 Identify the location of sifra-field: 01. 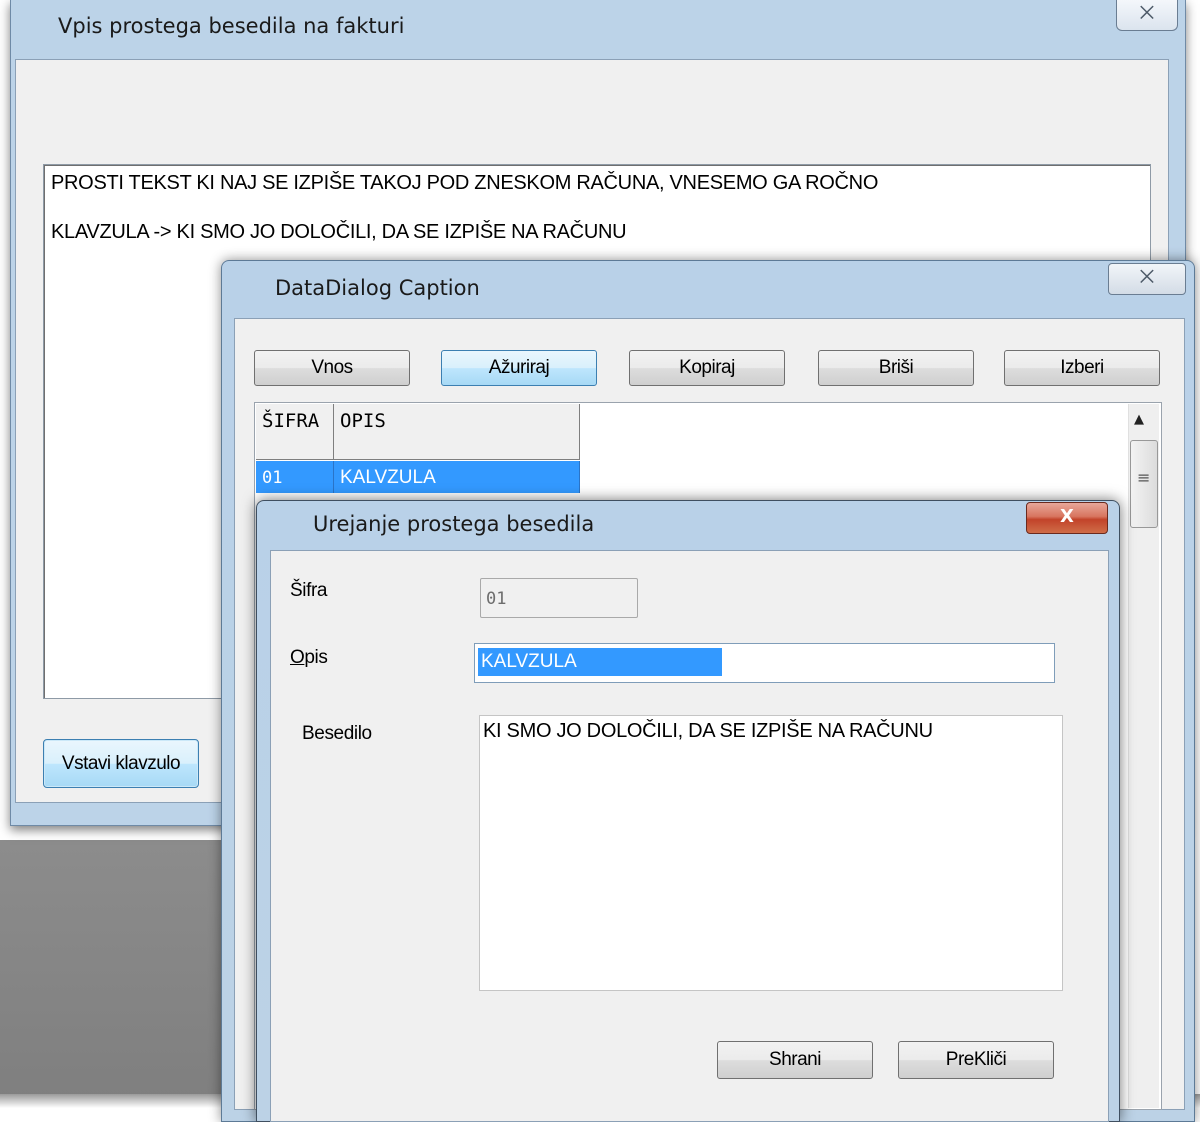
(559, 598).